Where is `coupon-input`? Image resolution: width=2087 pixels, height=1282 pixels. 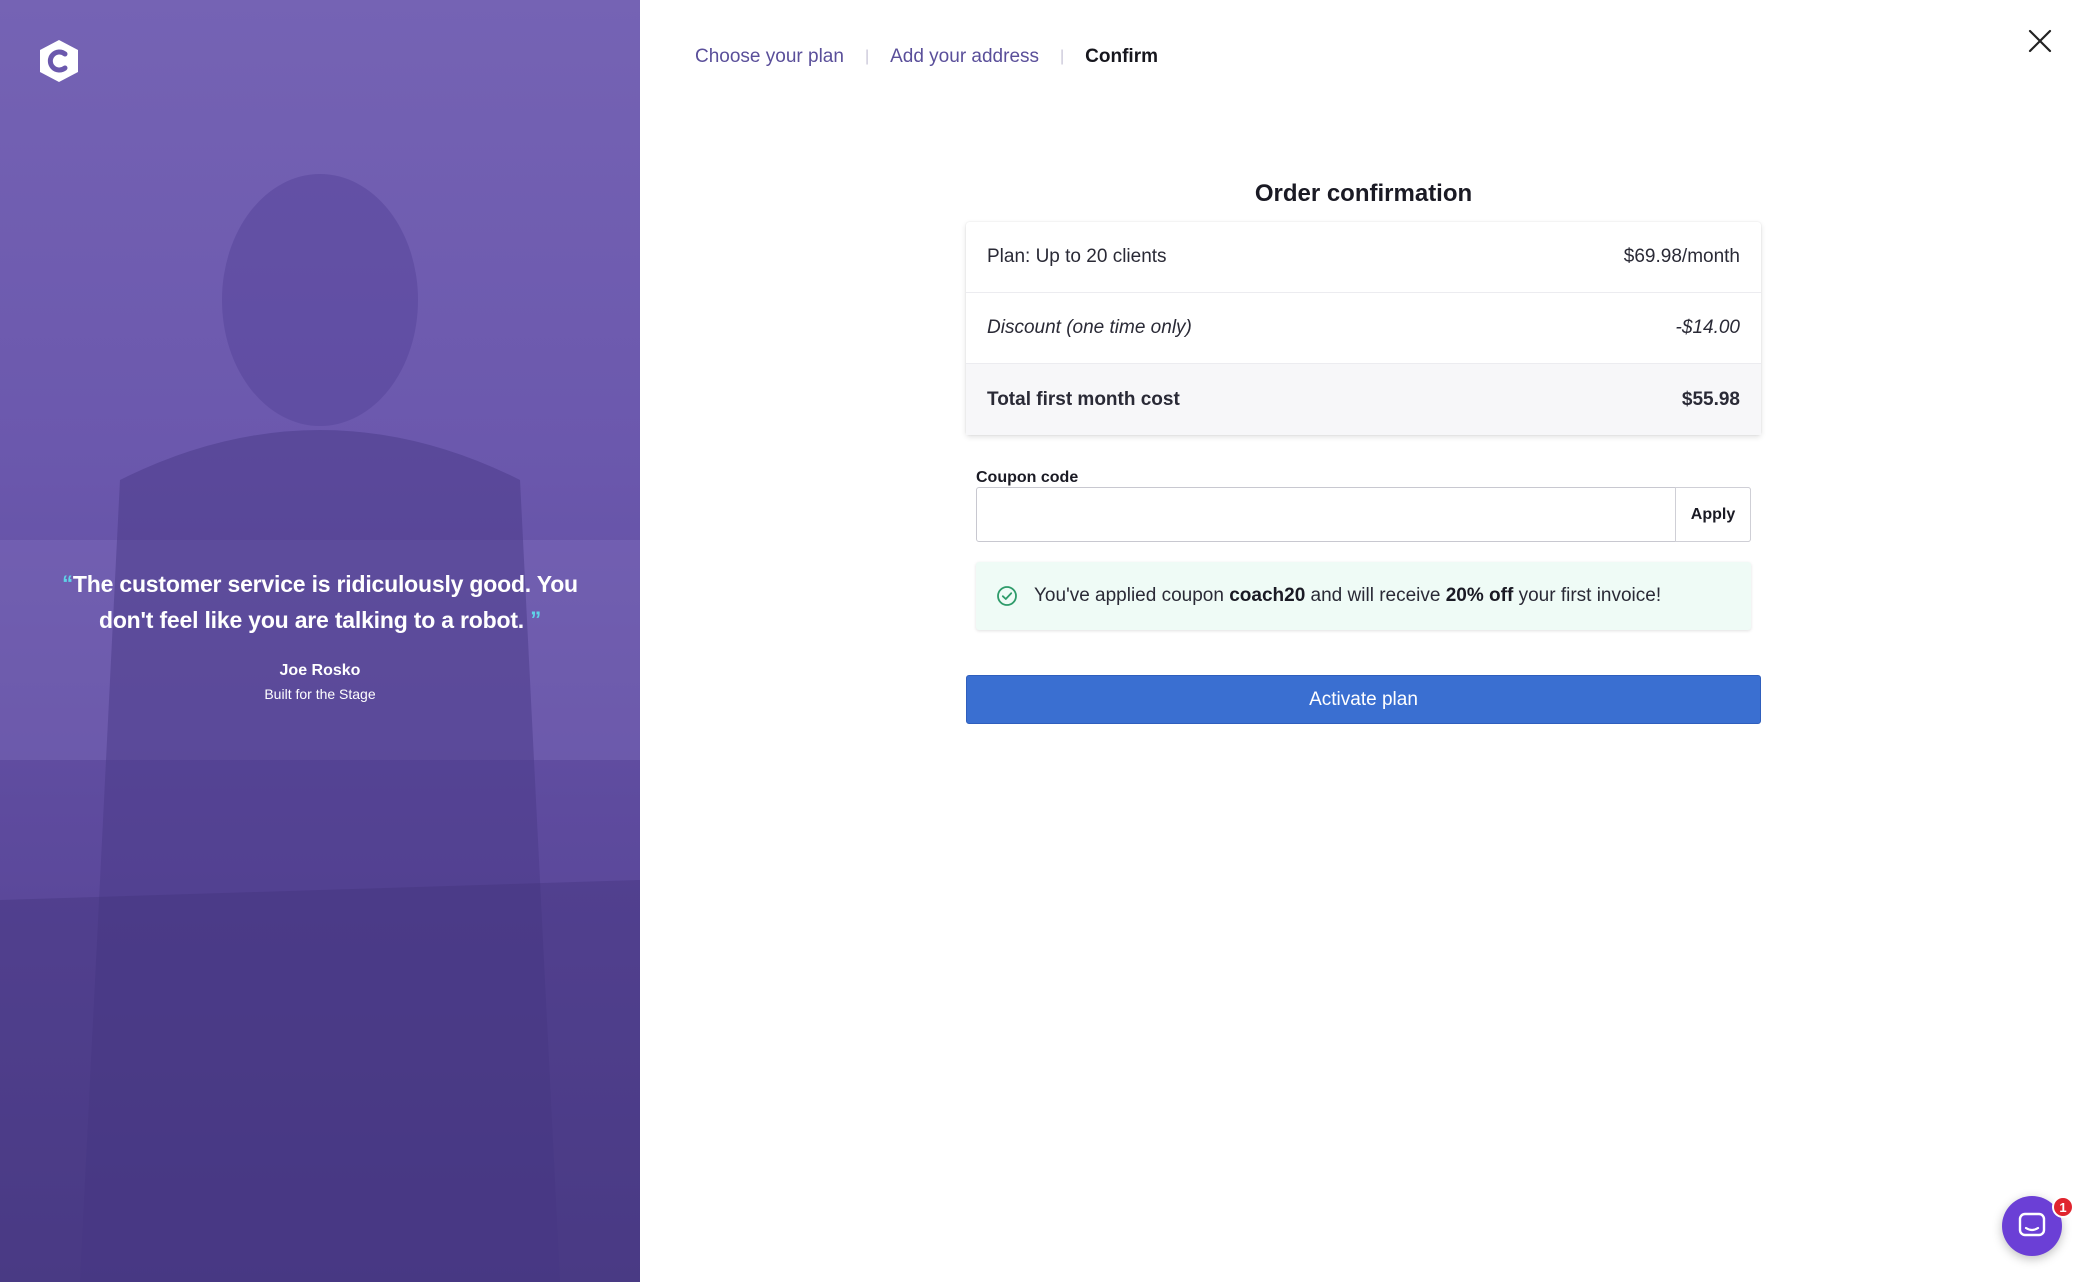 coupon-input is located at coordinates (1326, 514).